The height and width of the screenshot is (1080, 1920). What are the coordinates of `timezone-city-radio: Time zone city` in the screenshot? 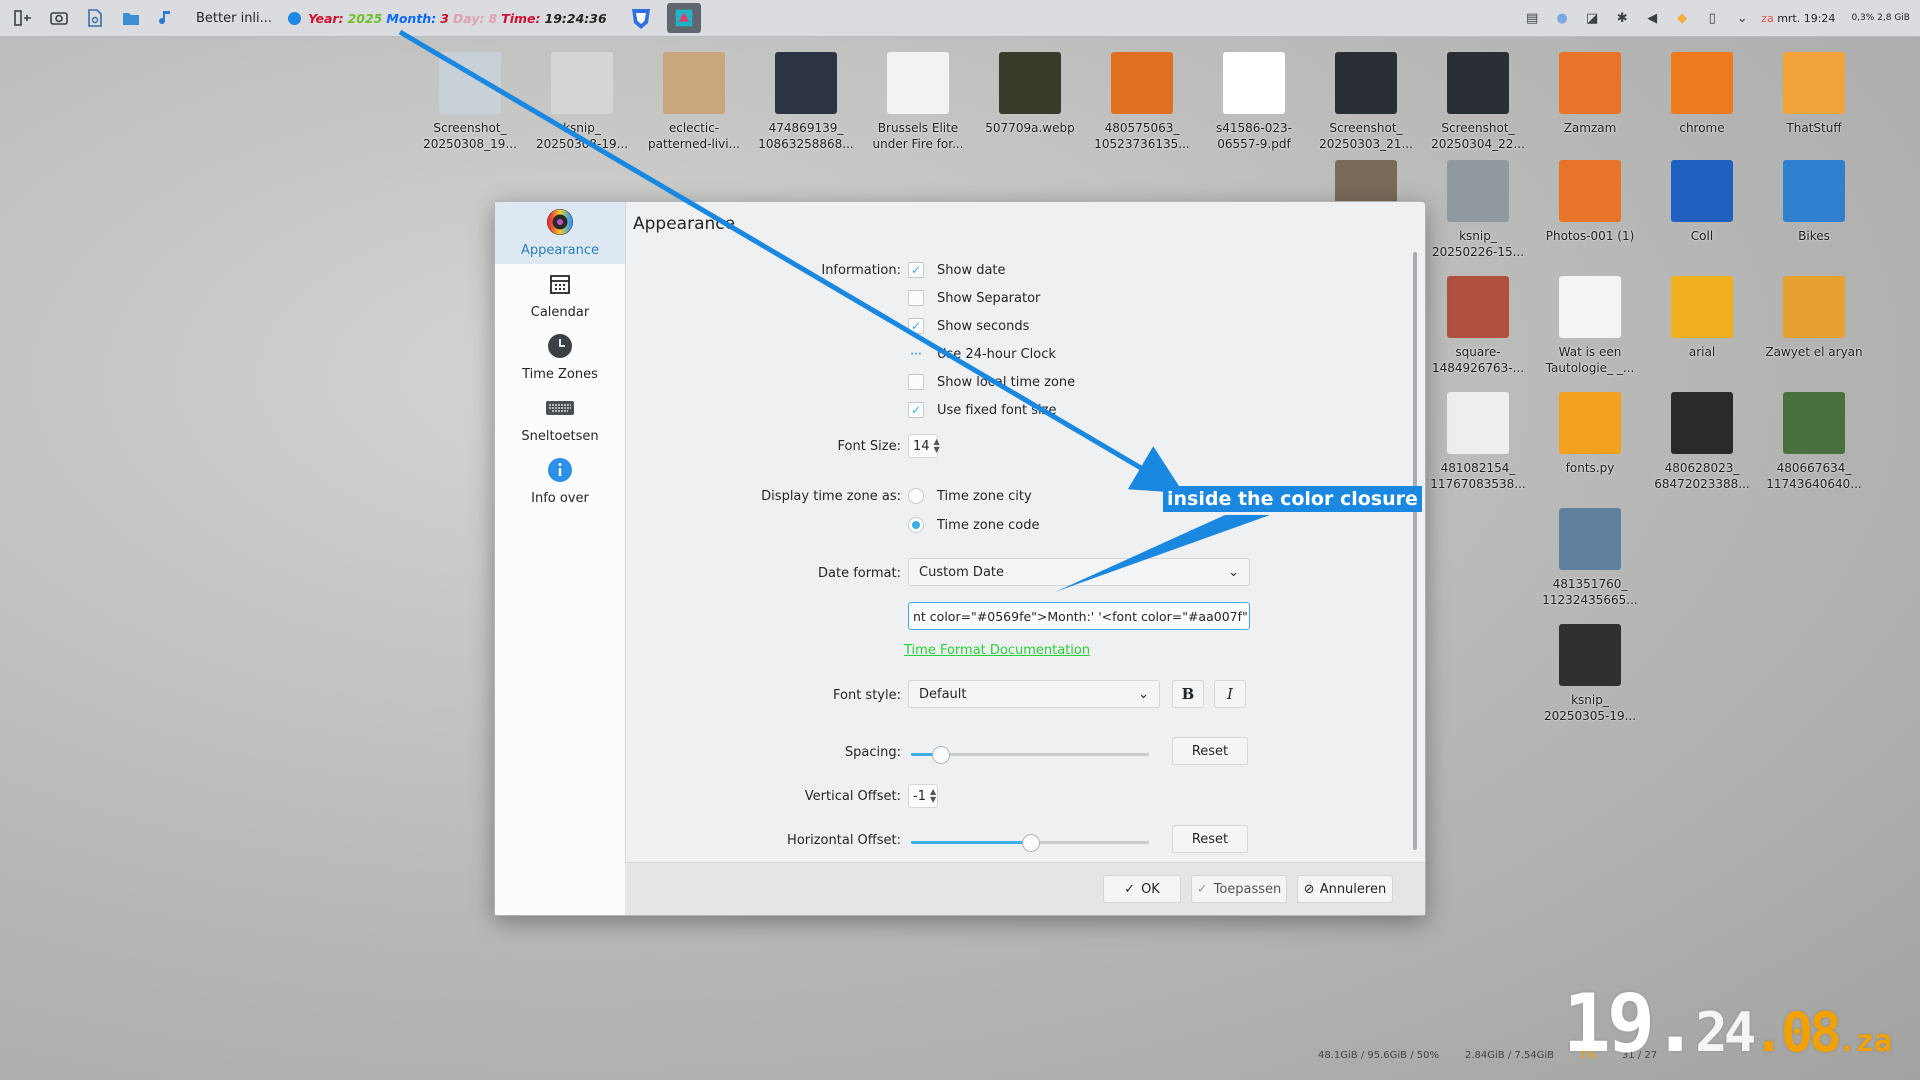 It's located at (970, 496).